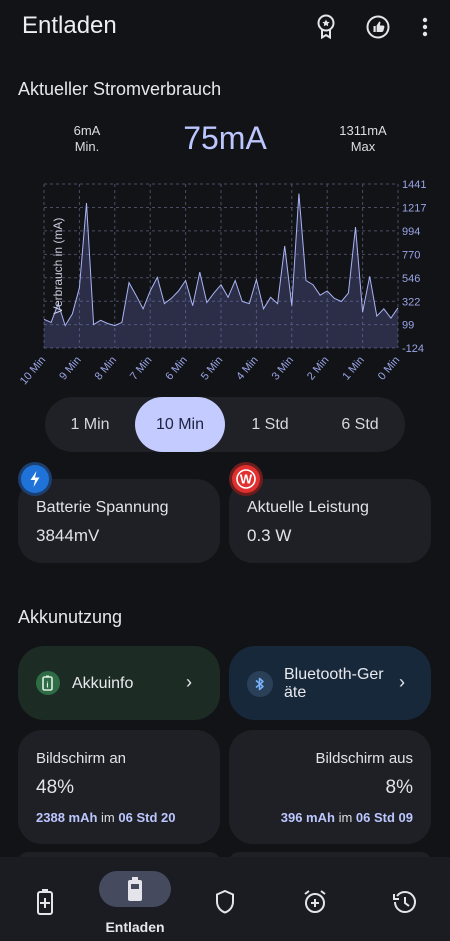 The width and height of the screenshot is (450, 941). I want to click on min-stat: 6mA Min., so click(87, 139).